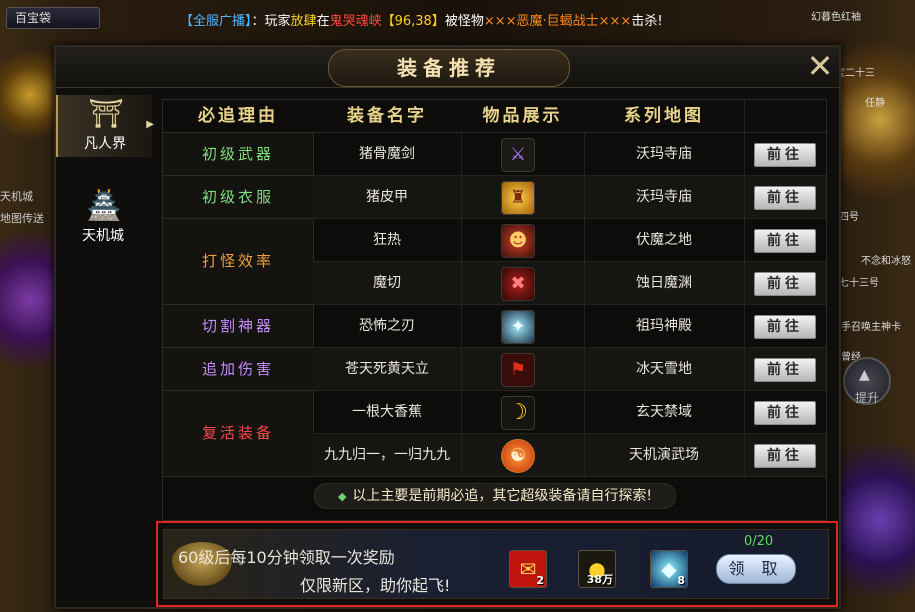  What do you see at coordinates (664, 283) in the screenshot?
I see `item-map: 蚀日魔渊` at bounding box center [664, 283].